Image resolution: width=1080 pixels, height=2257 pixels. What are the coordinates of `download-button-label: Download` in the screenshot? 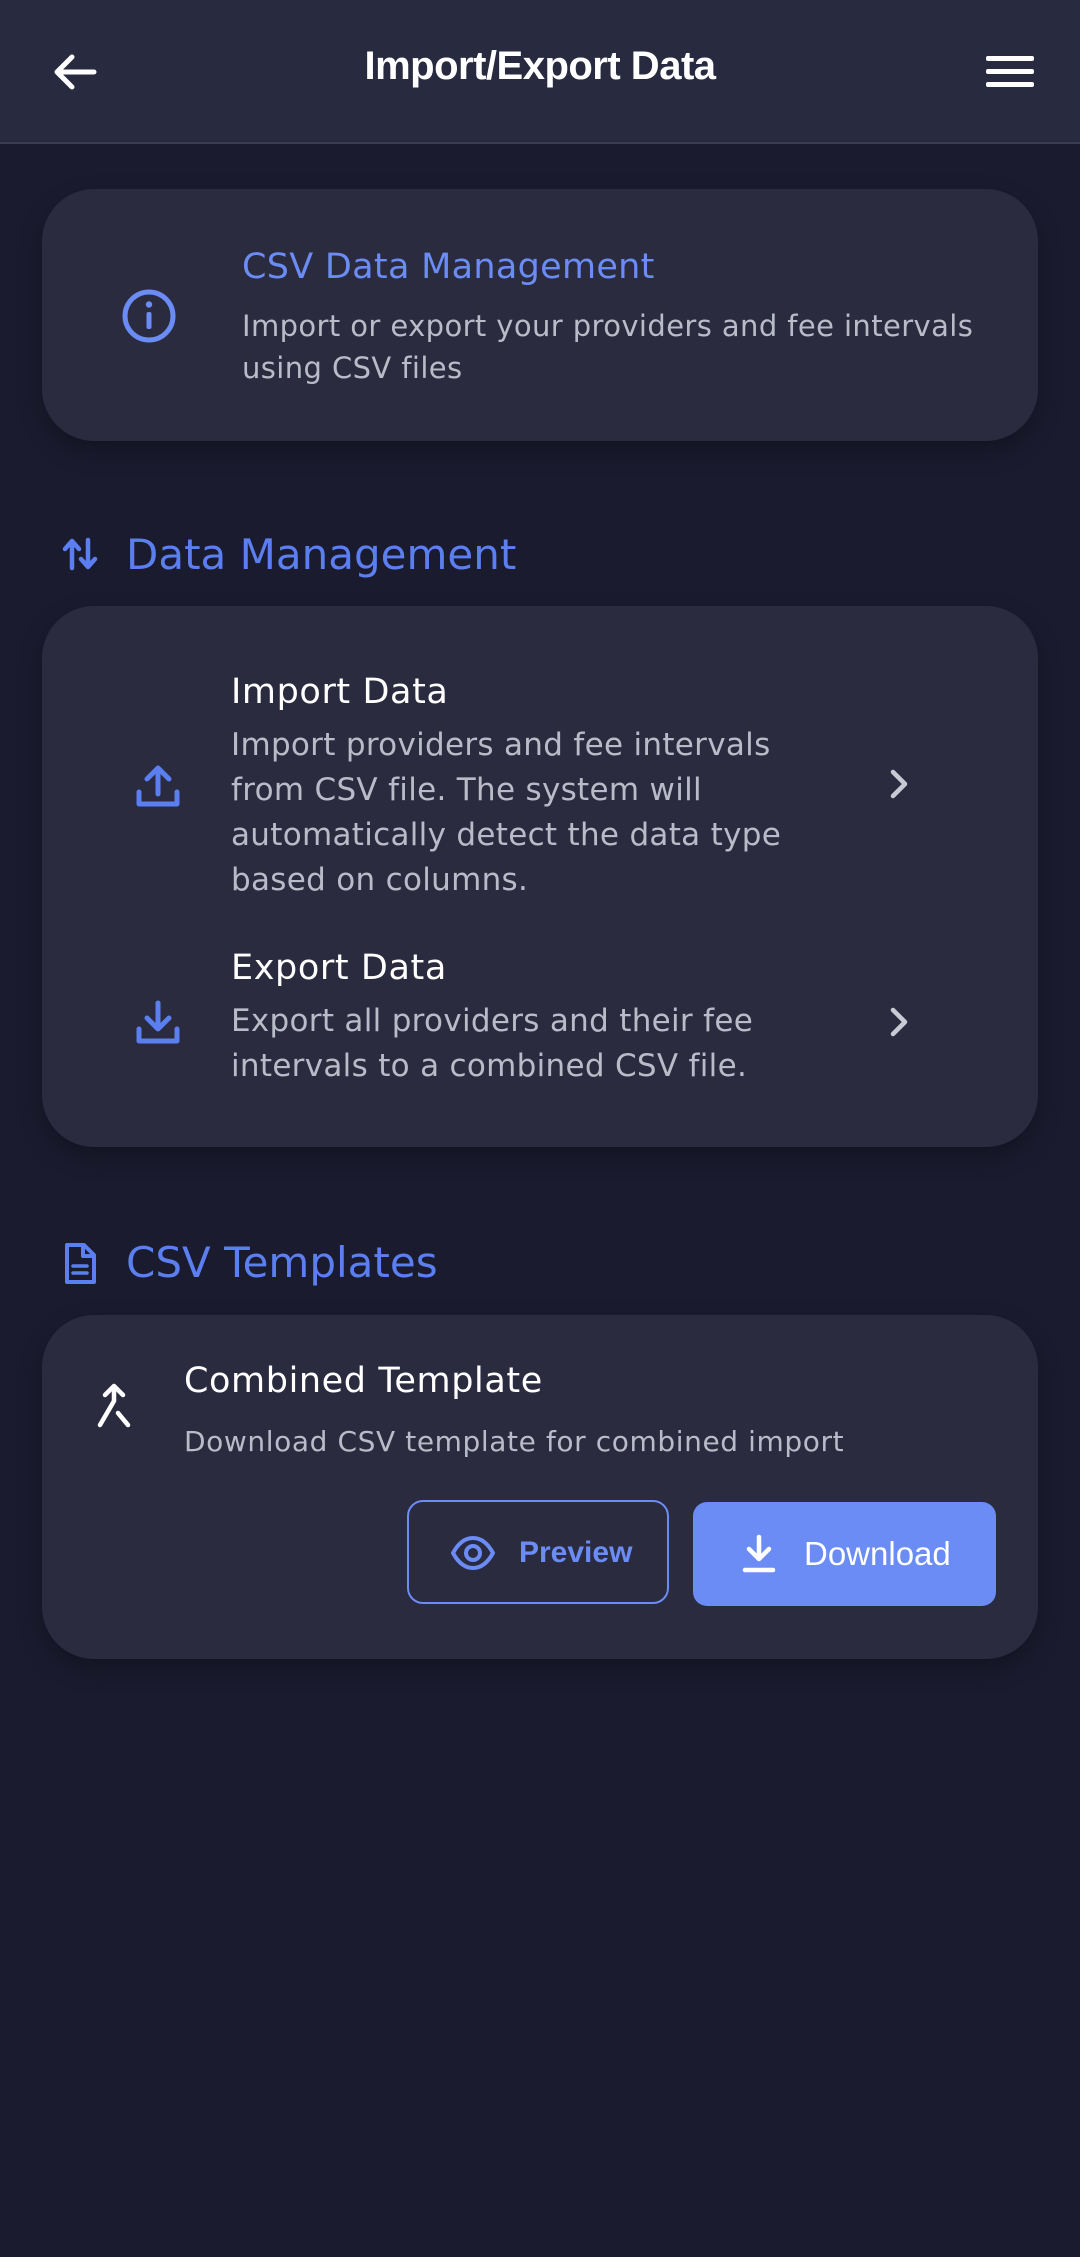 It's located at (877, 1553).